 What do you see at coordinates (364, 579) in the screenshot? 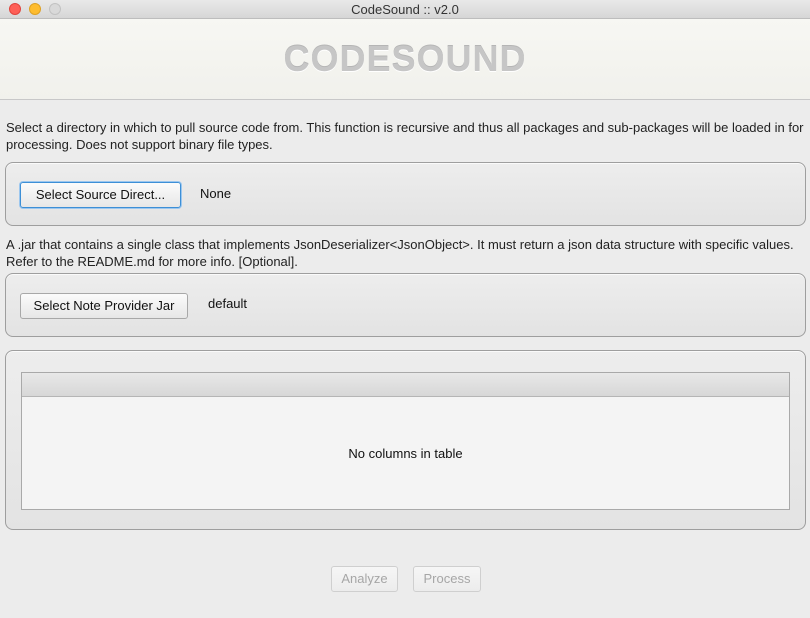
I see `analyze-button: Analyze` at bounding box center [364, 579].